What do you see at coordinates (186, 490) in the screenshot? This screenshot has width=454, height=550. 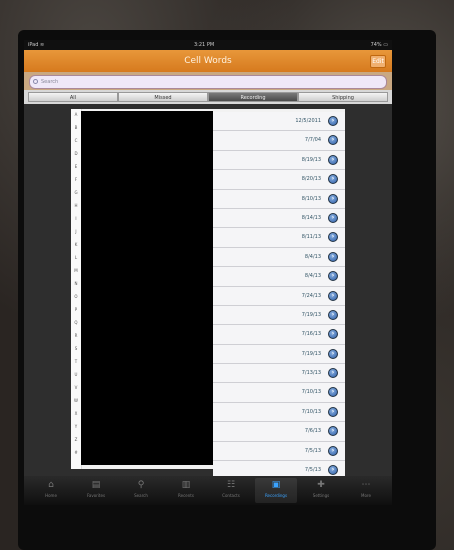 I see `tab-recents: ▥ Recents` at bounding box center [186, 490].